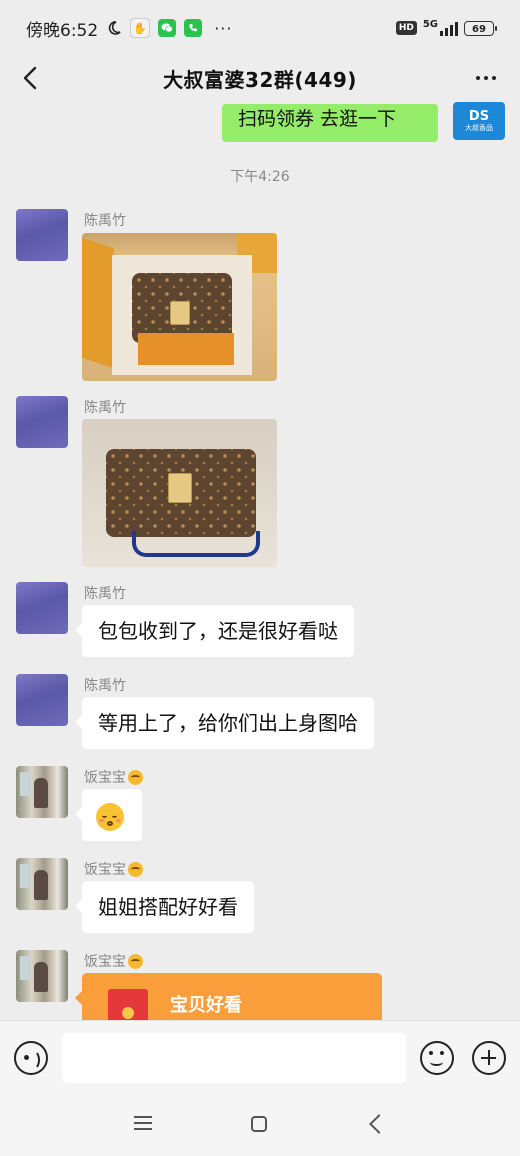  I want to click on wechat-icon, so click(167, 28).